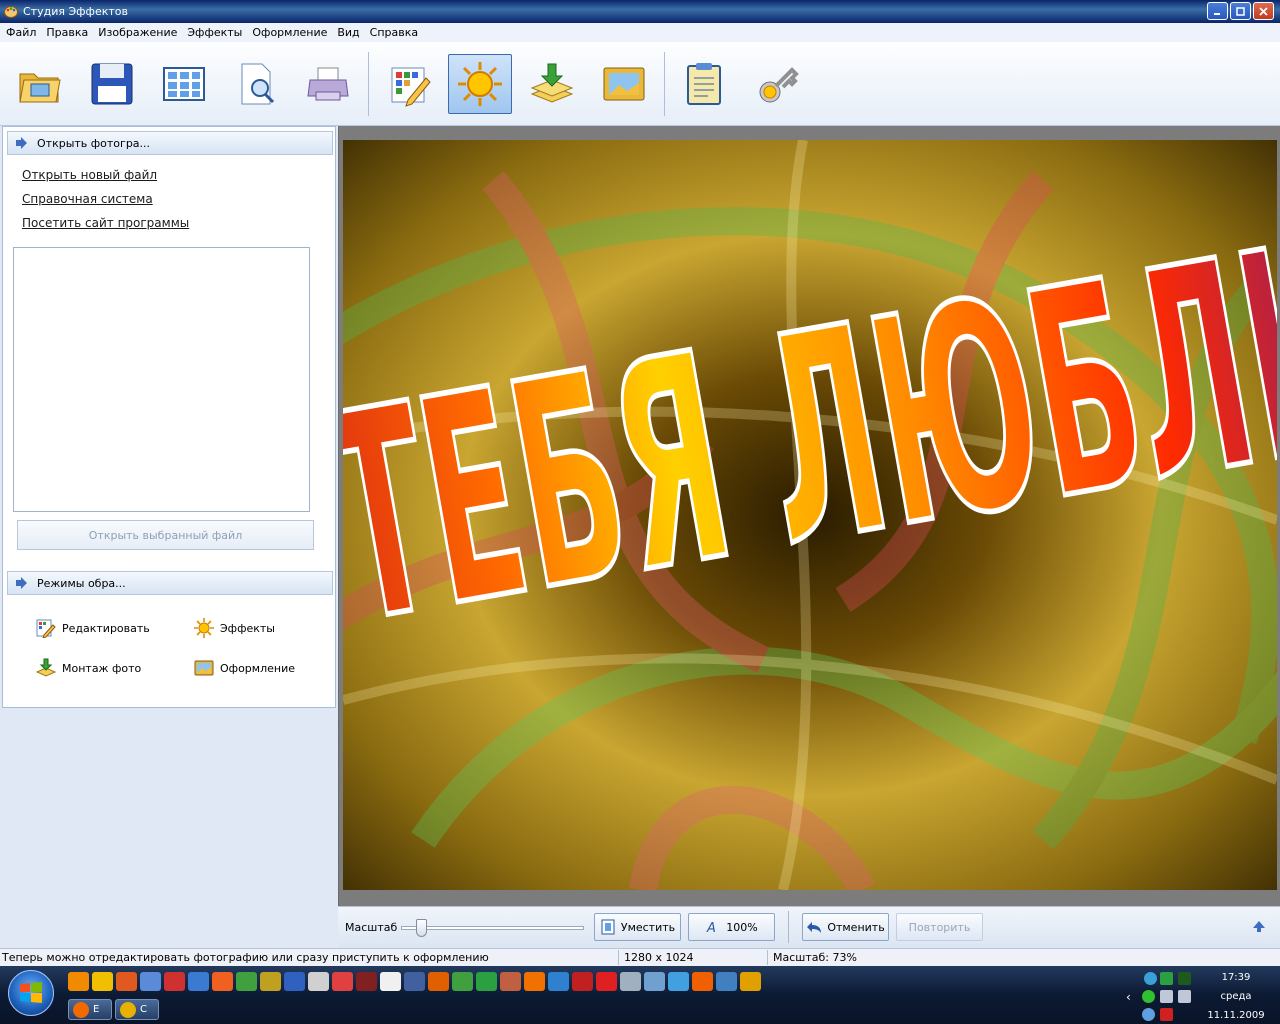 This screenshot has height=1024, width=1280. Describe the element at coordinates (21, 143) in the screenshot. I see `arrow-right-icon` at that location.